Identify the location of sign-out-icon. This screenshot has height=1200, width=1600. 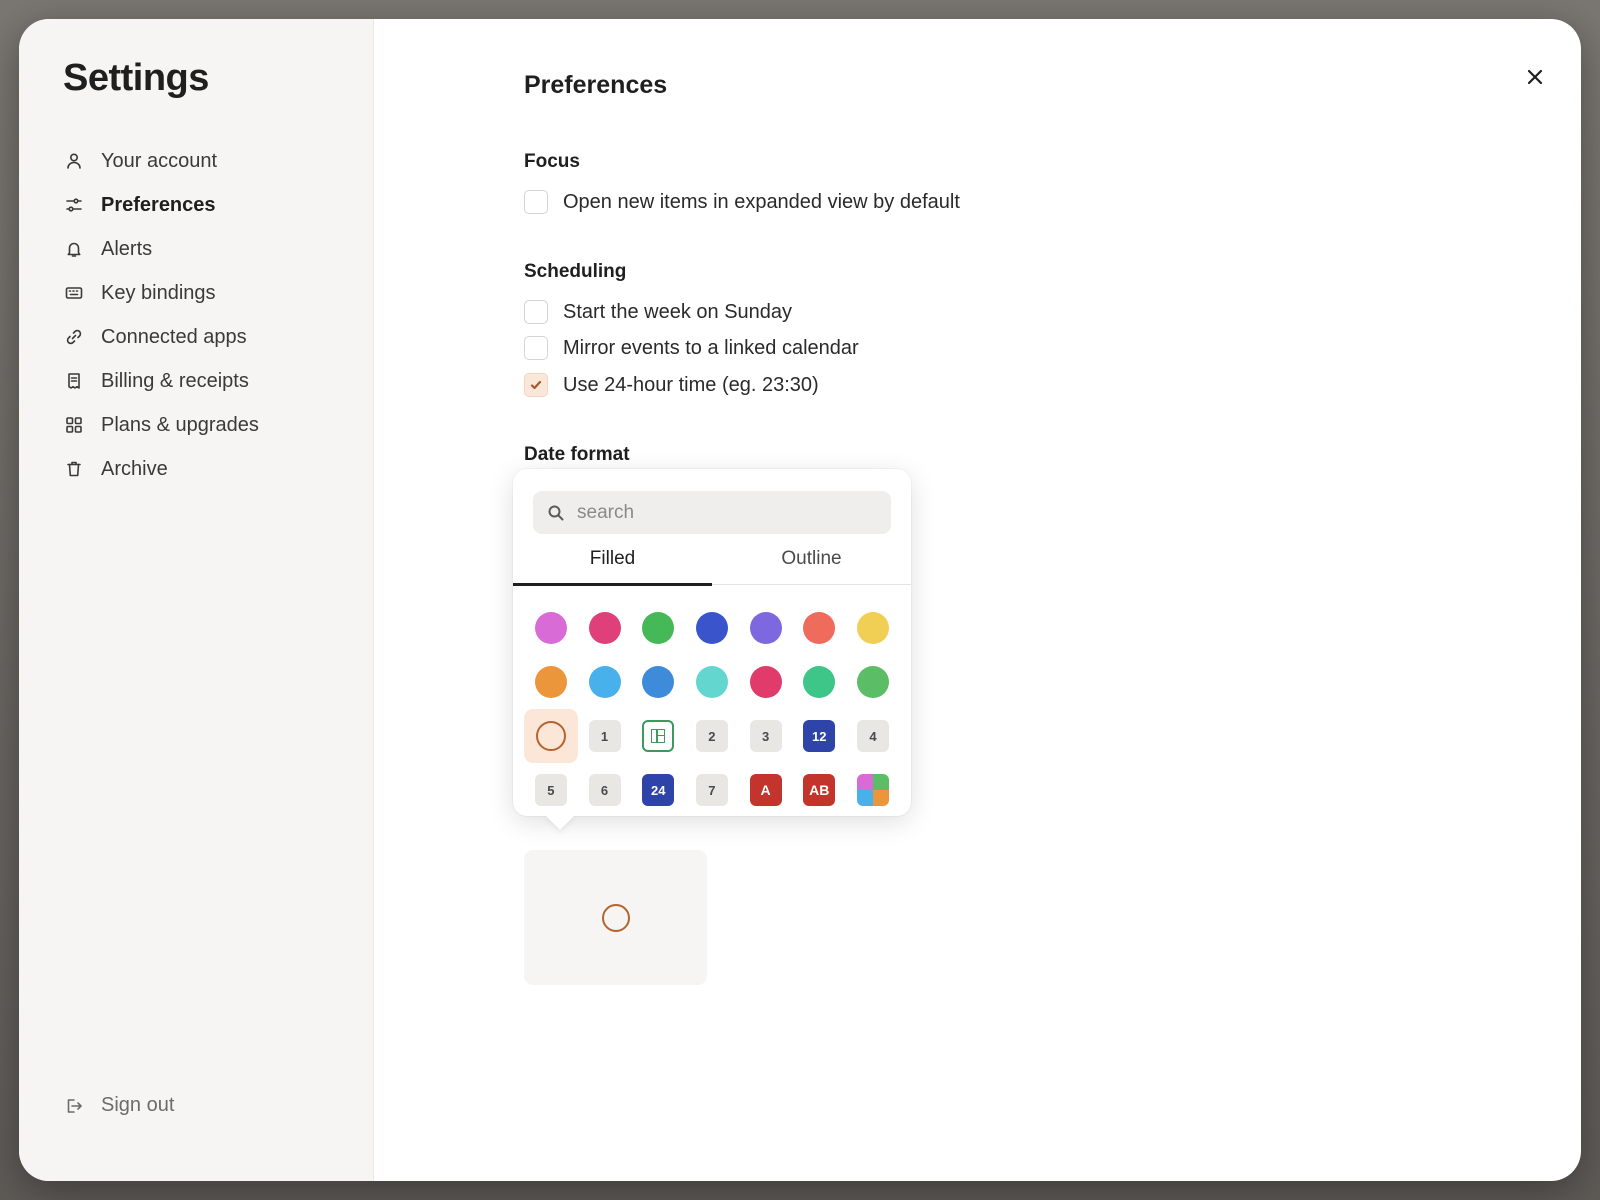
(74, 1106).